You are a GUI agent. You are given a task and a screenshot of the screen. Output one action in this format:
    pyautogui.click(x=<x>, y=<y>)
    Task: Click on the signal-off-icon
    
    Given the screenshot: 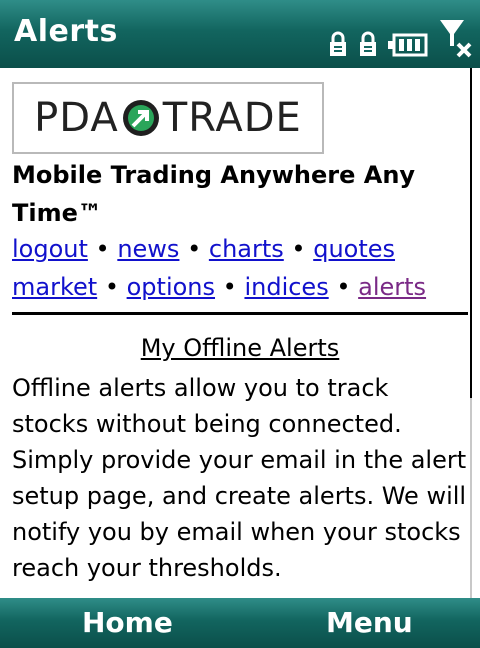 What is the action you would take?
    pyautogui.click(x=455, y=37)
    